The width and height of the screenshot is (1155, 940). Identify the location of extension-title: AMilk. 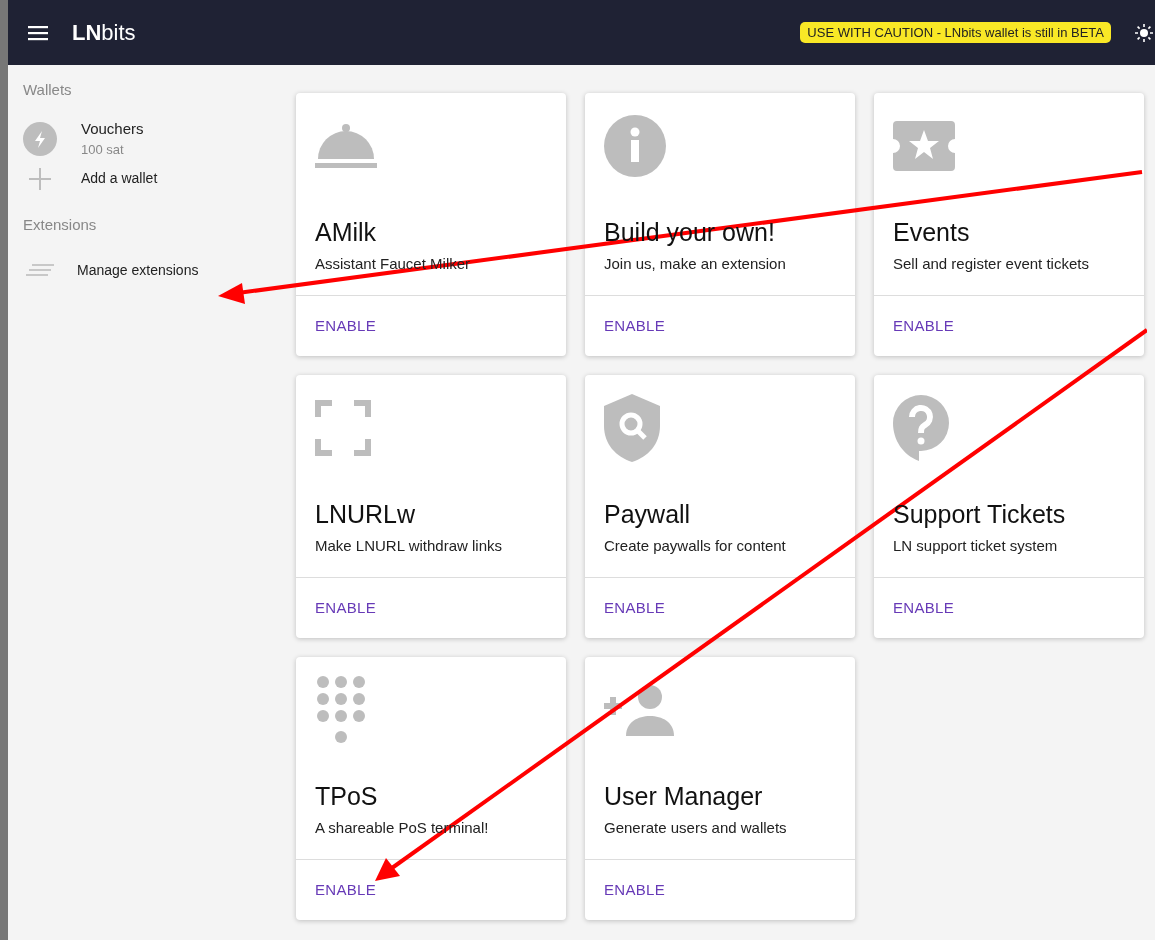
(346, 232).